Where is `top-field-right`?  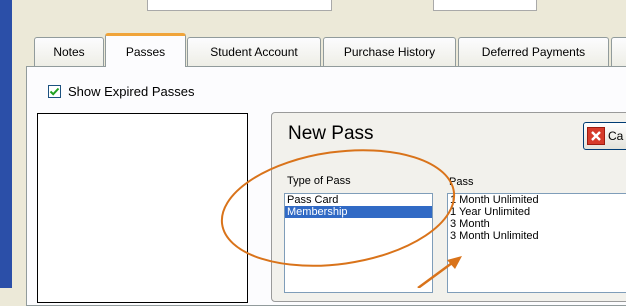
top-field-right is located at coordinates (485, 5).